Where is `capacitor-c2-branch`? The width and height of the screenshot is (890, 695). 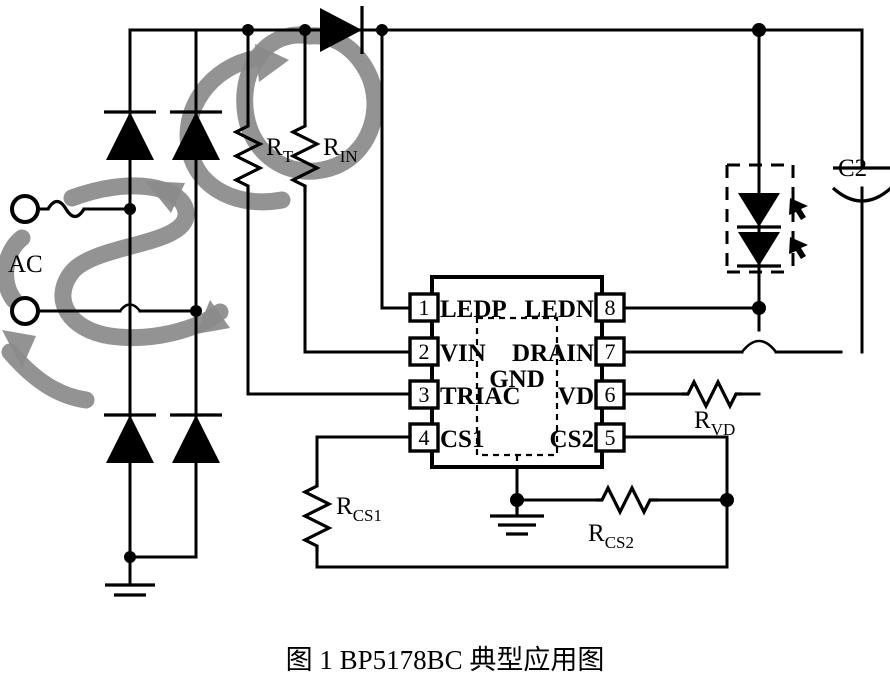 capacitor-c2-branch is located at coordinates (860, 191).